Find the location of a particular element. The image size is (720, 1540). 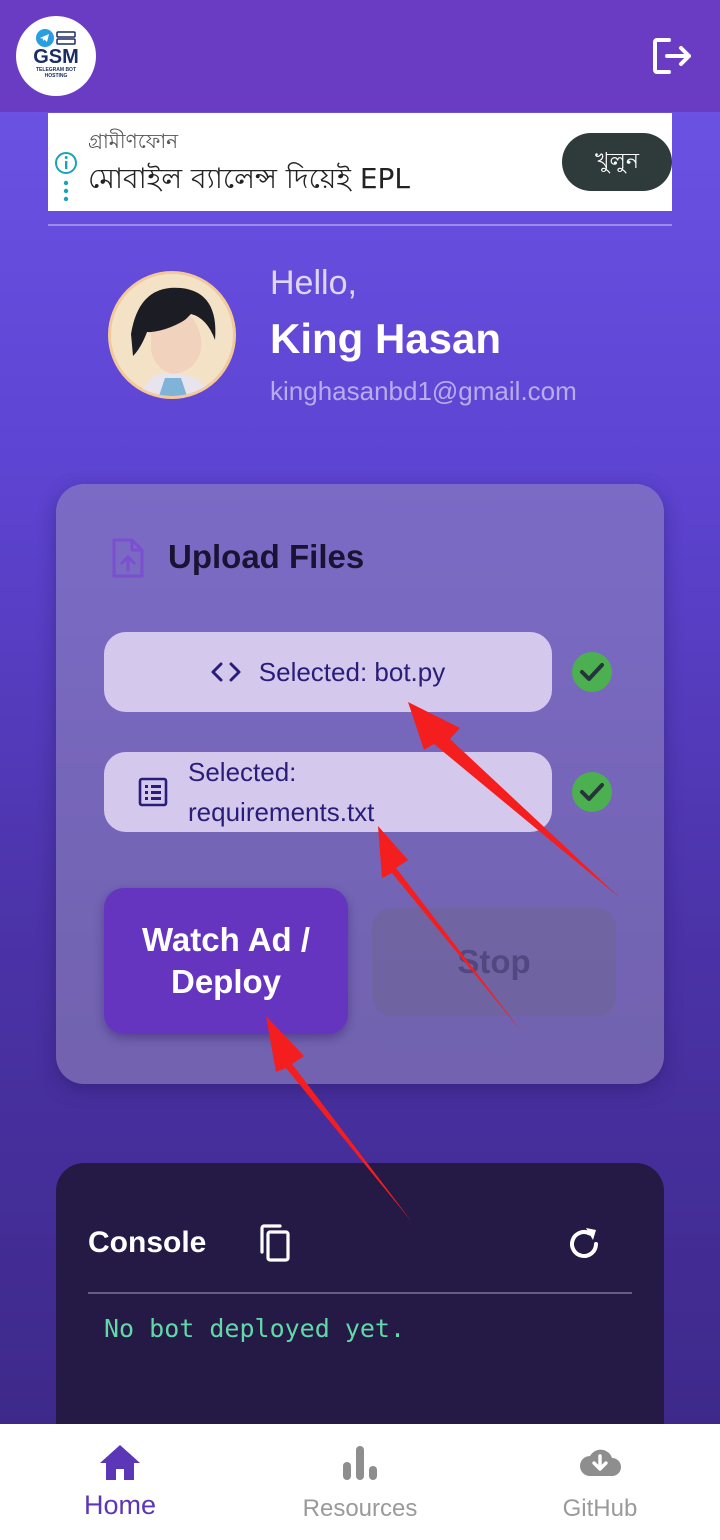

requirements-label-line2: requirements.txt is located at coordinates (281, 812).